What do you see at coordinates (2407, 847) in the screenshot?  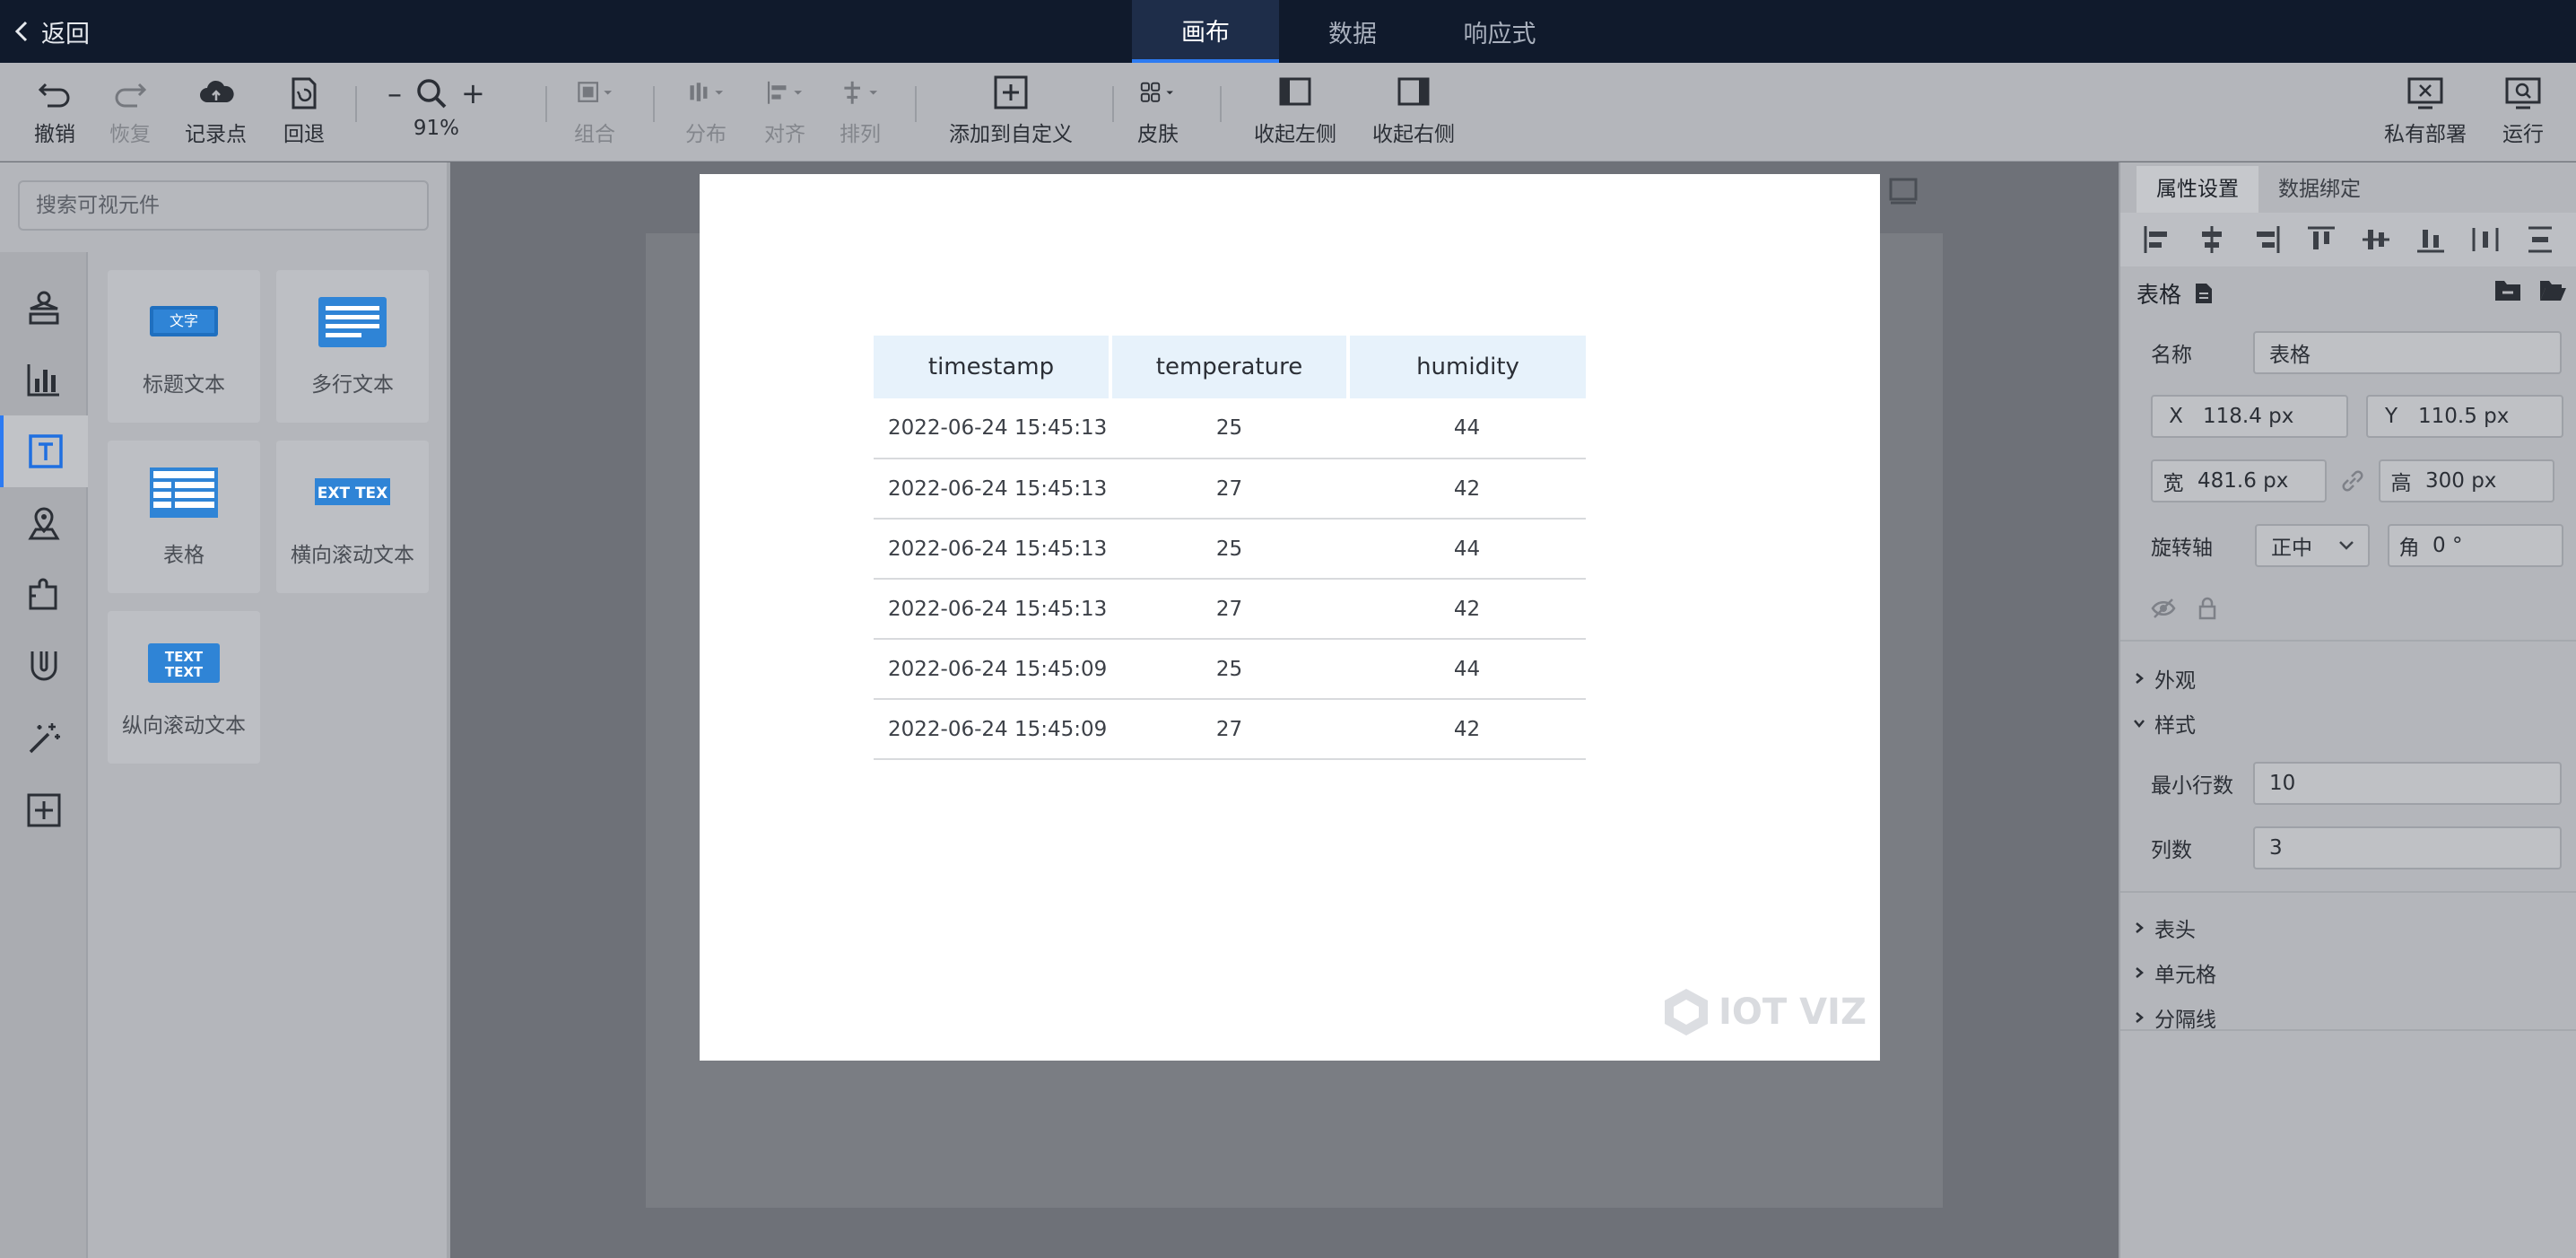 I see `columns-input: 3` at bounding box center [2407, 847].